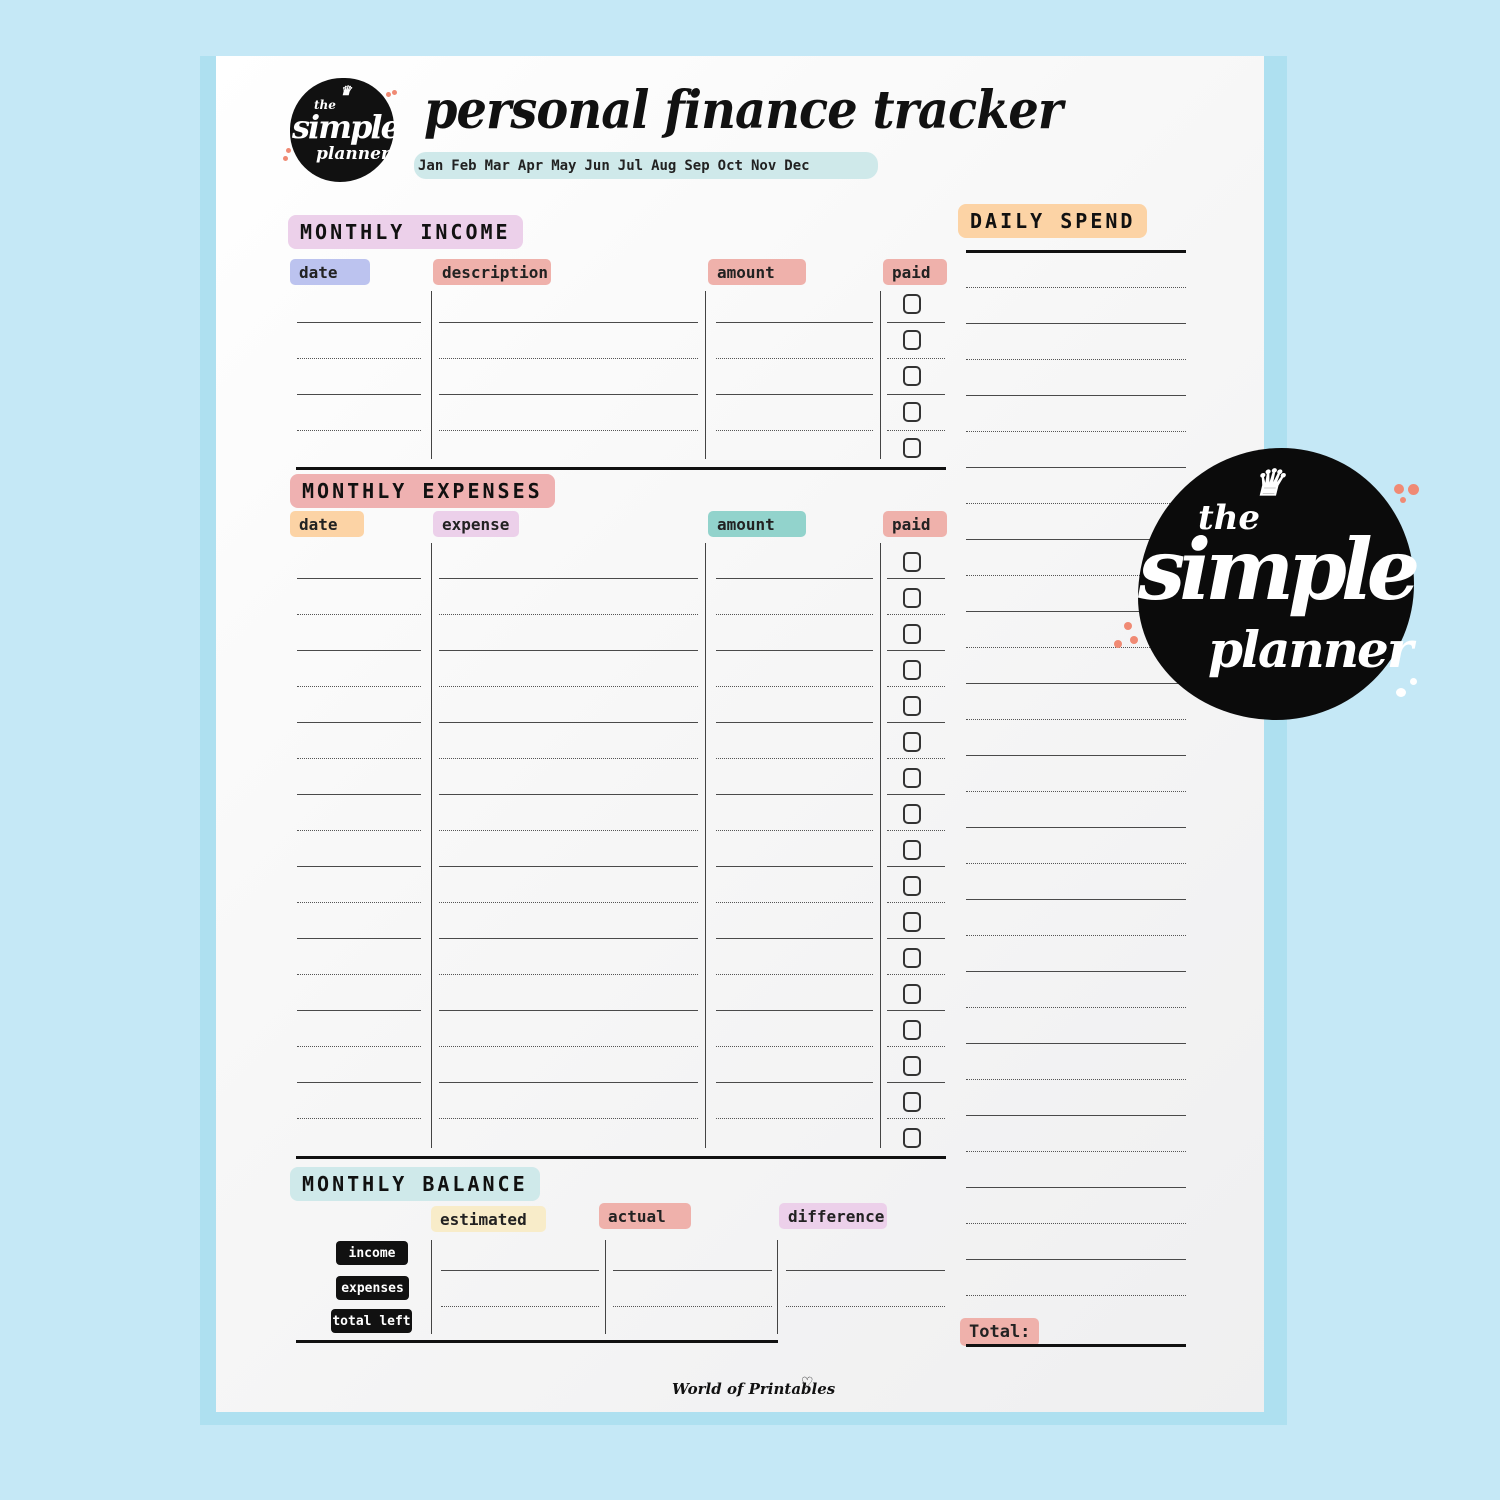 This screenshot has height=1500, width=1500. I want to click on daily-spend-total-line, so click(1076, 1345).